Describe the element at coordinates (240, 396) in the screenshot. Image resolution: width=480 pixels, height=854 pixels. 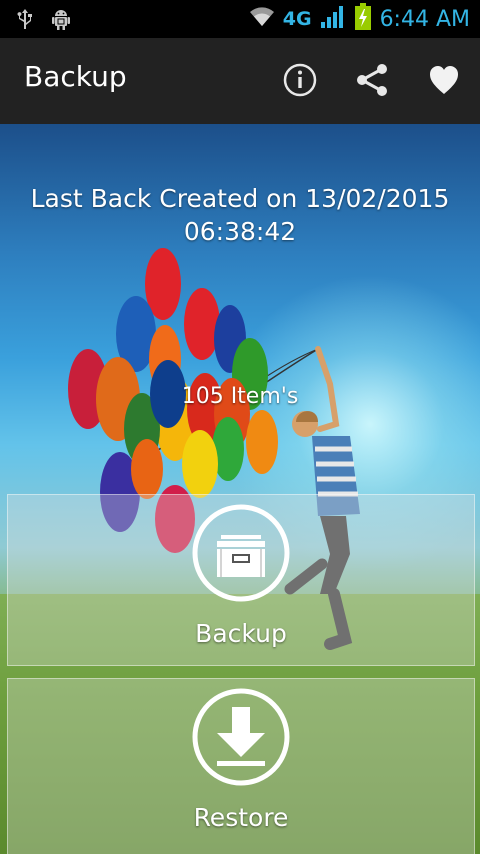
I see `items-count: 105 Item's` at that location.